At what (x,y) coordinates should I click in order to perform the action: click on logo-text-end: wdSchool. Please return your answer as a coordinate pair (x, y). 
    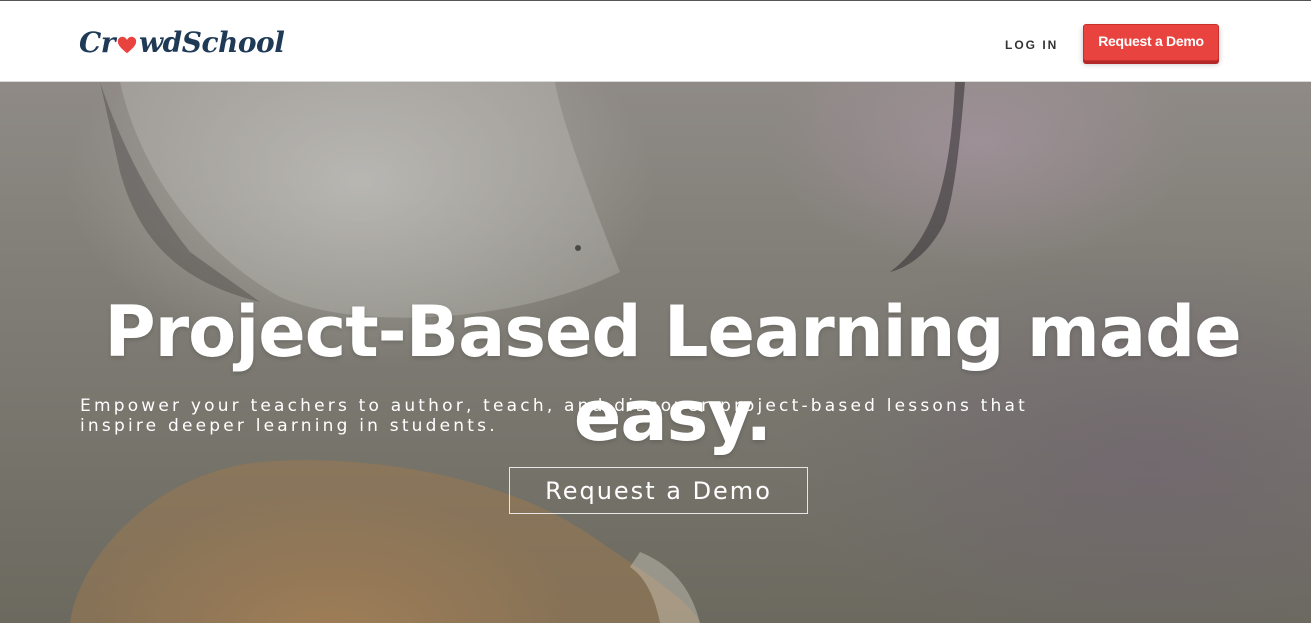
    Looking at the image, I should click on (212, 42).